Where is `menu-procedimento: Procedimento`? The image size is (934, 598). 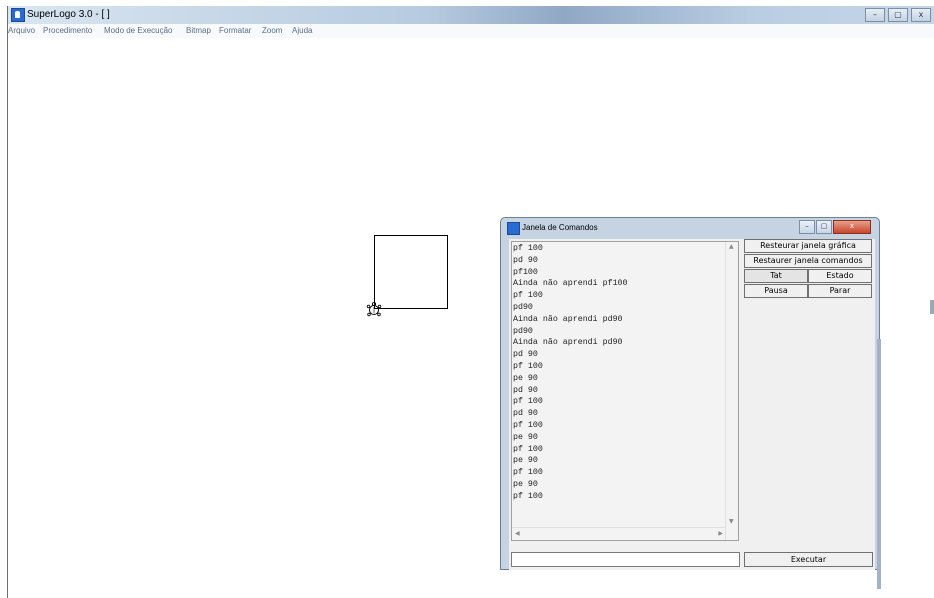 menu-procedimento: Procedimento is located at coordinates (67, 30).